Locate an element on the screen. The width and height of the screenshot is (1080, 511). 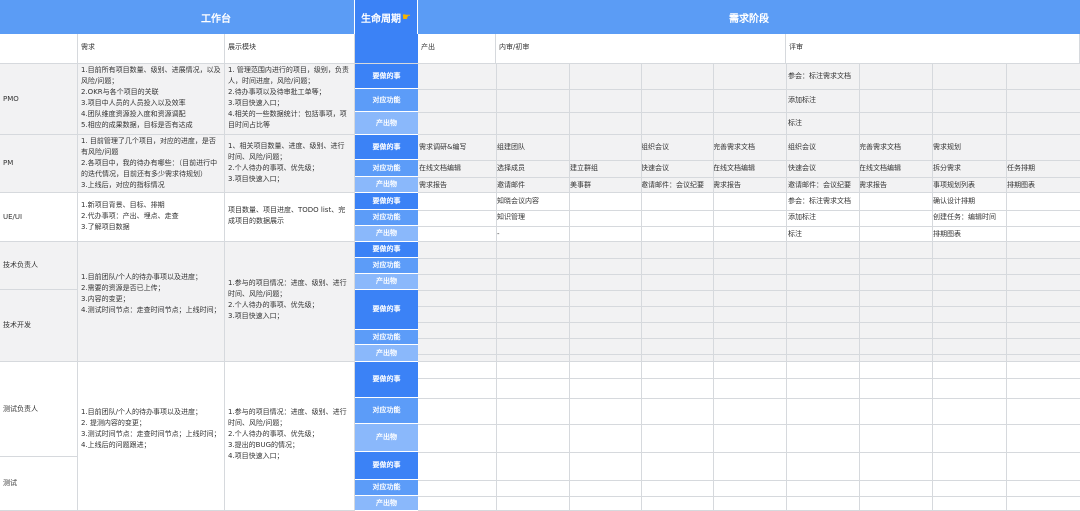
subheader-demand: 需求 is located at coordinates (151, 49).